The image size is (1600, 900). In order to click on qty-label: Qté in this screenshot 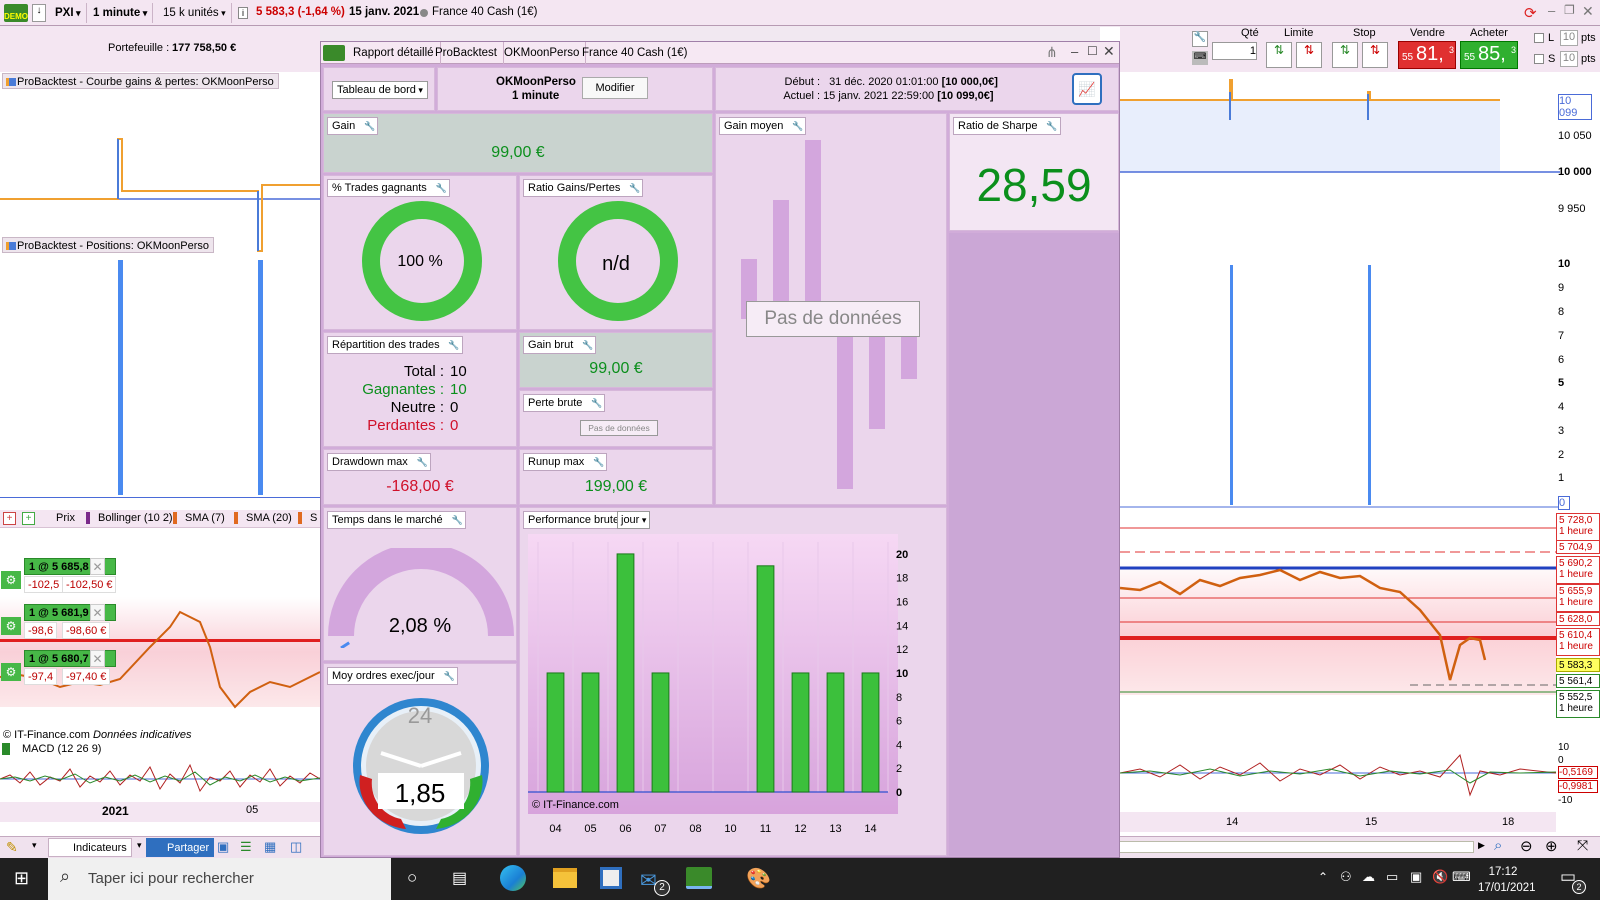, I will do `click(1250, 33)`.